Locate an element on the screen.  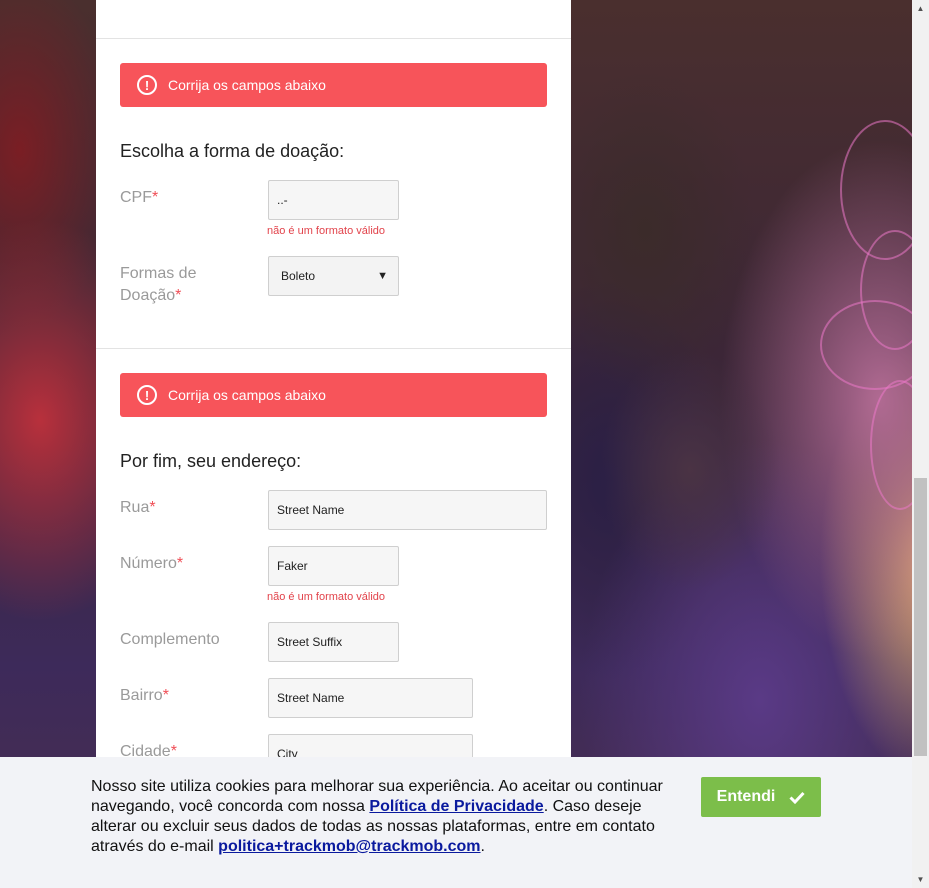
donation-method-select: Boleto ▼ is located at coordinates (333, 276).